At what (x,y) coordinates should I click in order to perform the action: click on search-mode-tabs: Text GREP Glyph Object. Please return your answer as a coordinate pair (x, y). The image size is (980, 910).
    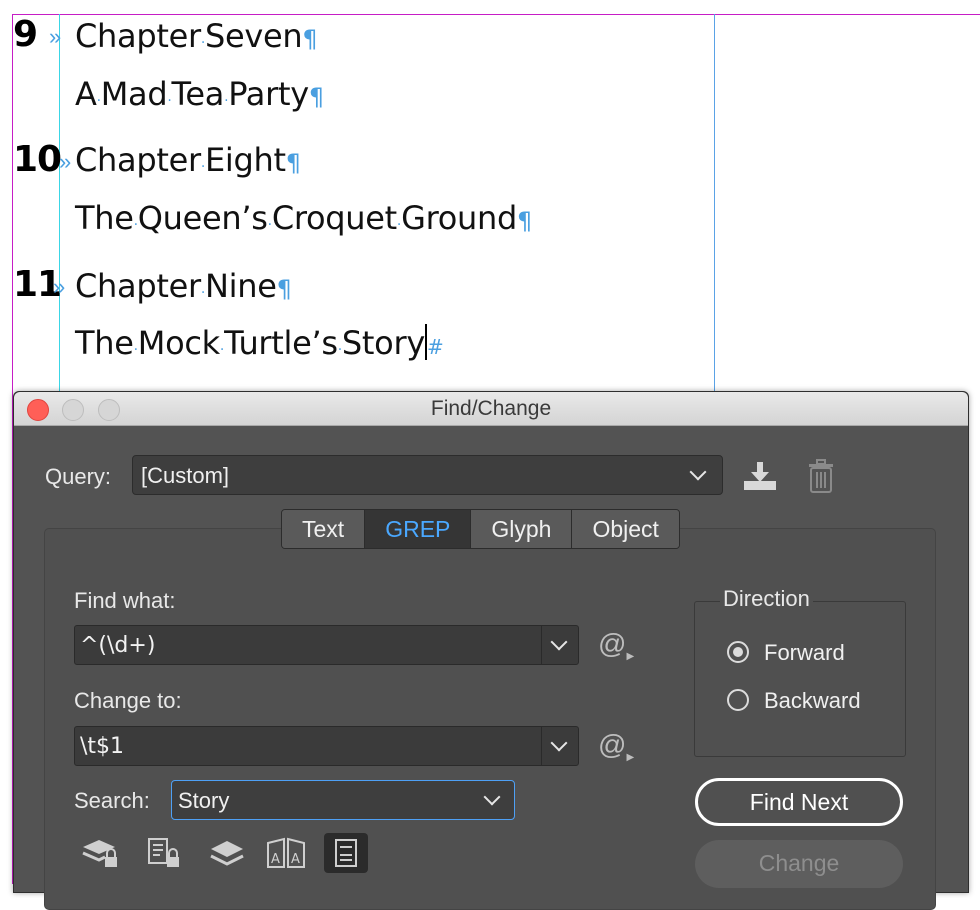
    Looking at the image, I should click on (480, 529).